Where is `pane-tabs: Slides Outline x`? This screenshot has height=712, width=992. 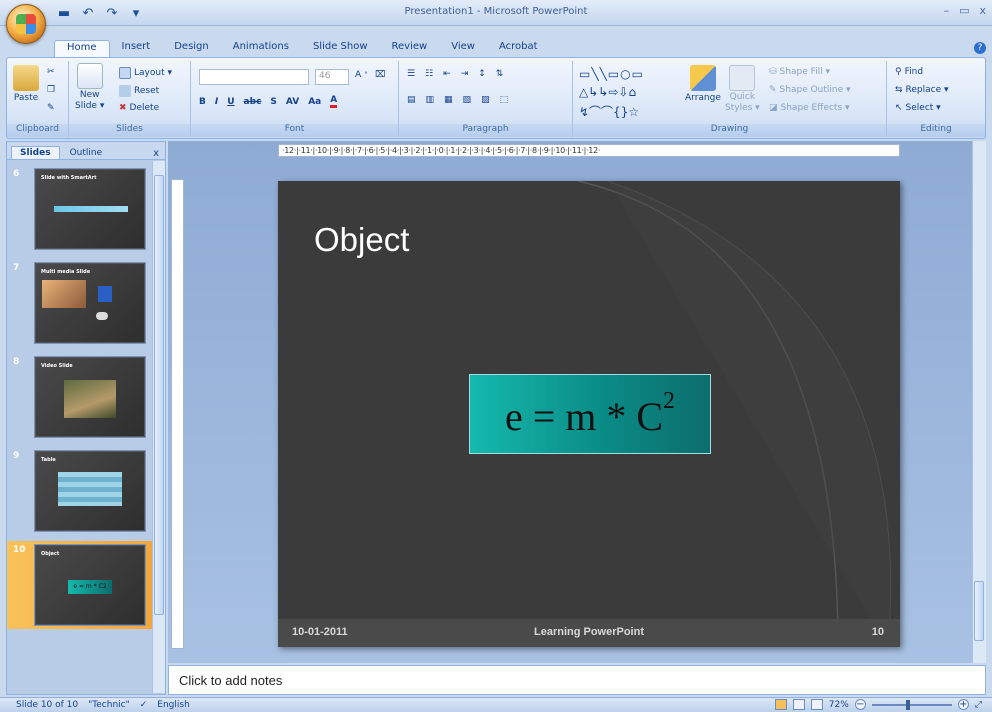
pane-tabs: Slides Outline x is located at coordinates (86, 151).